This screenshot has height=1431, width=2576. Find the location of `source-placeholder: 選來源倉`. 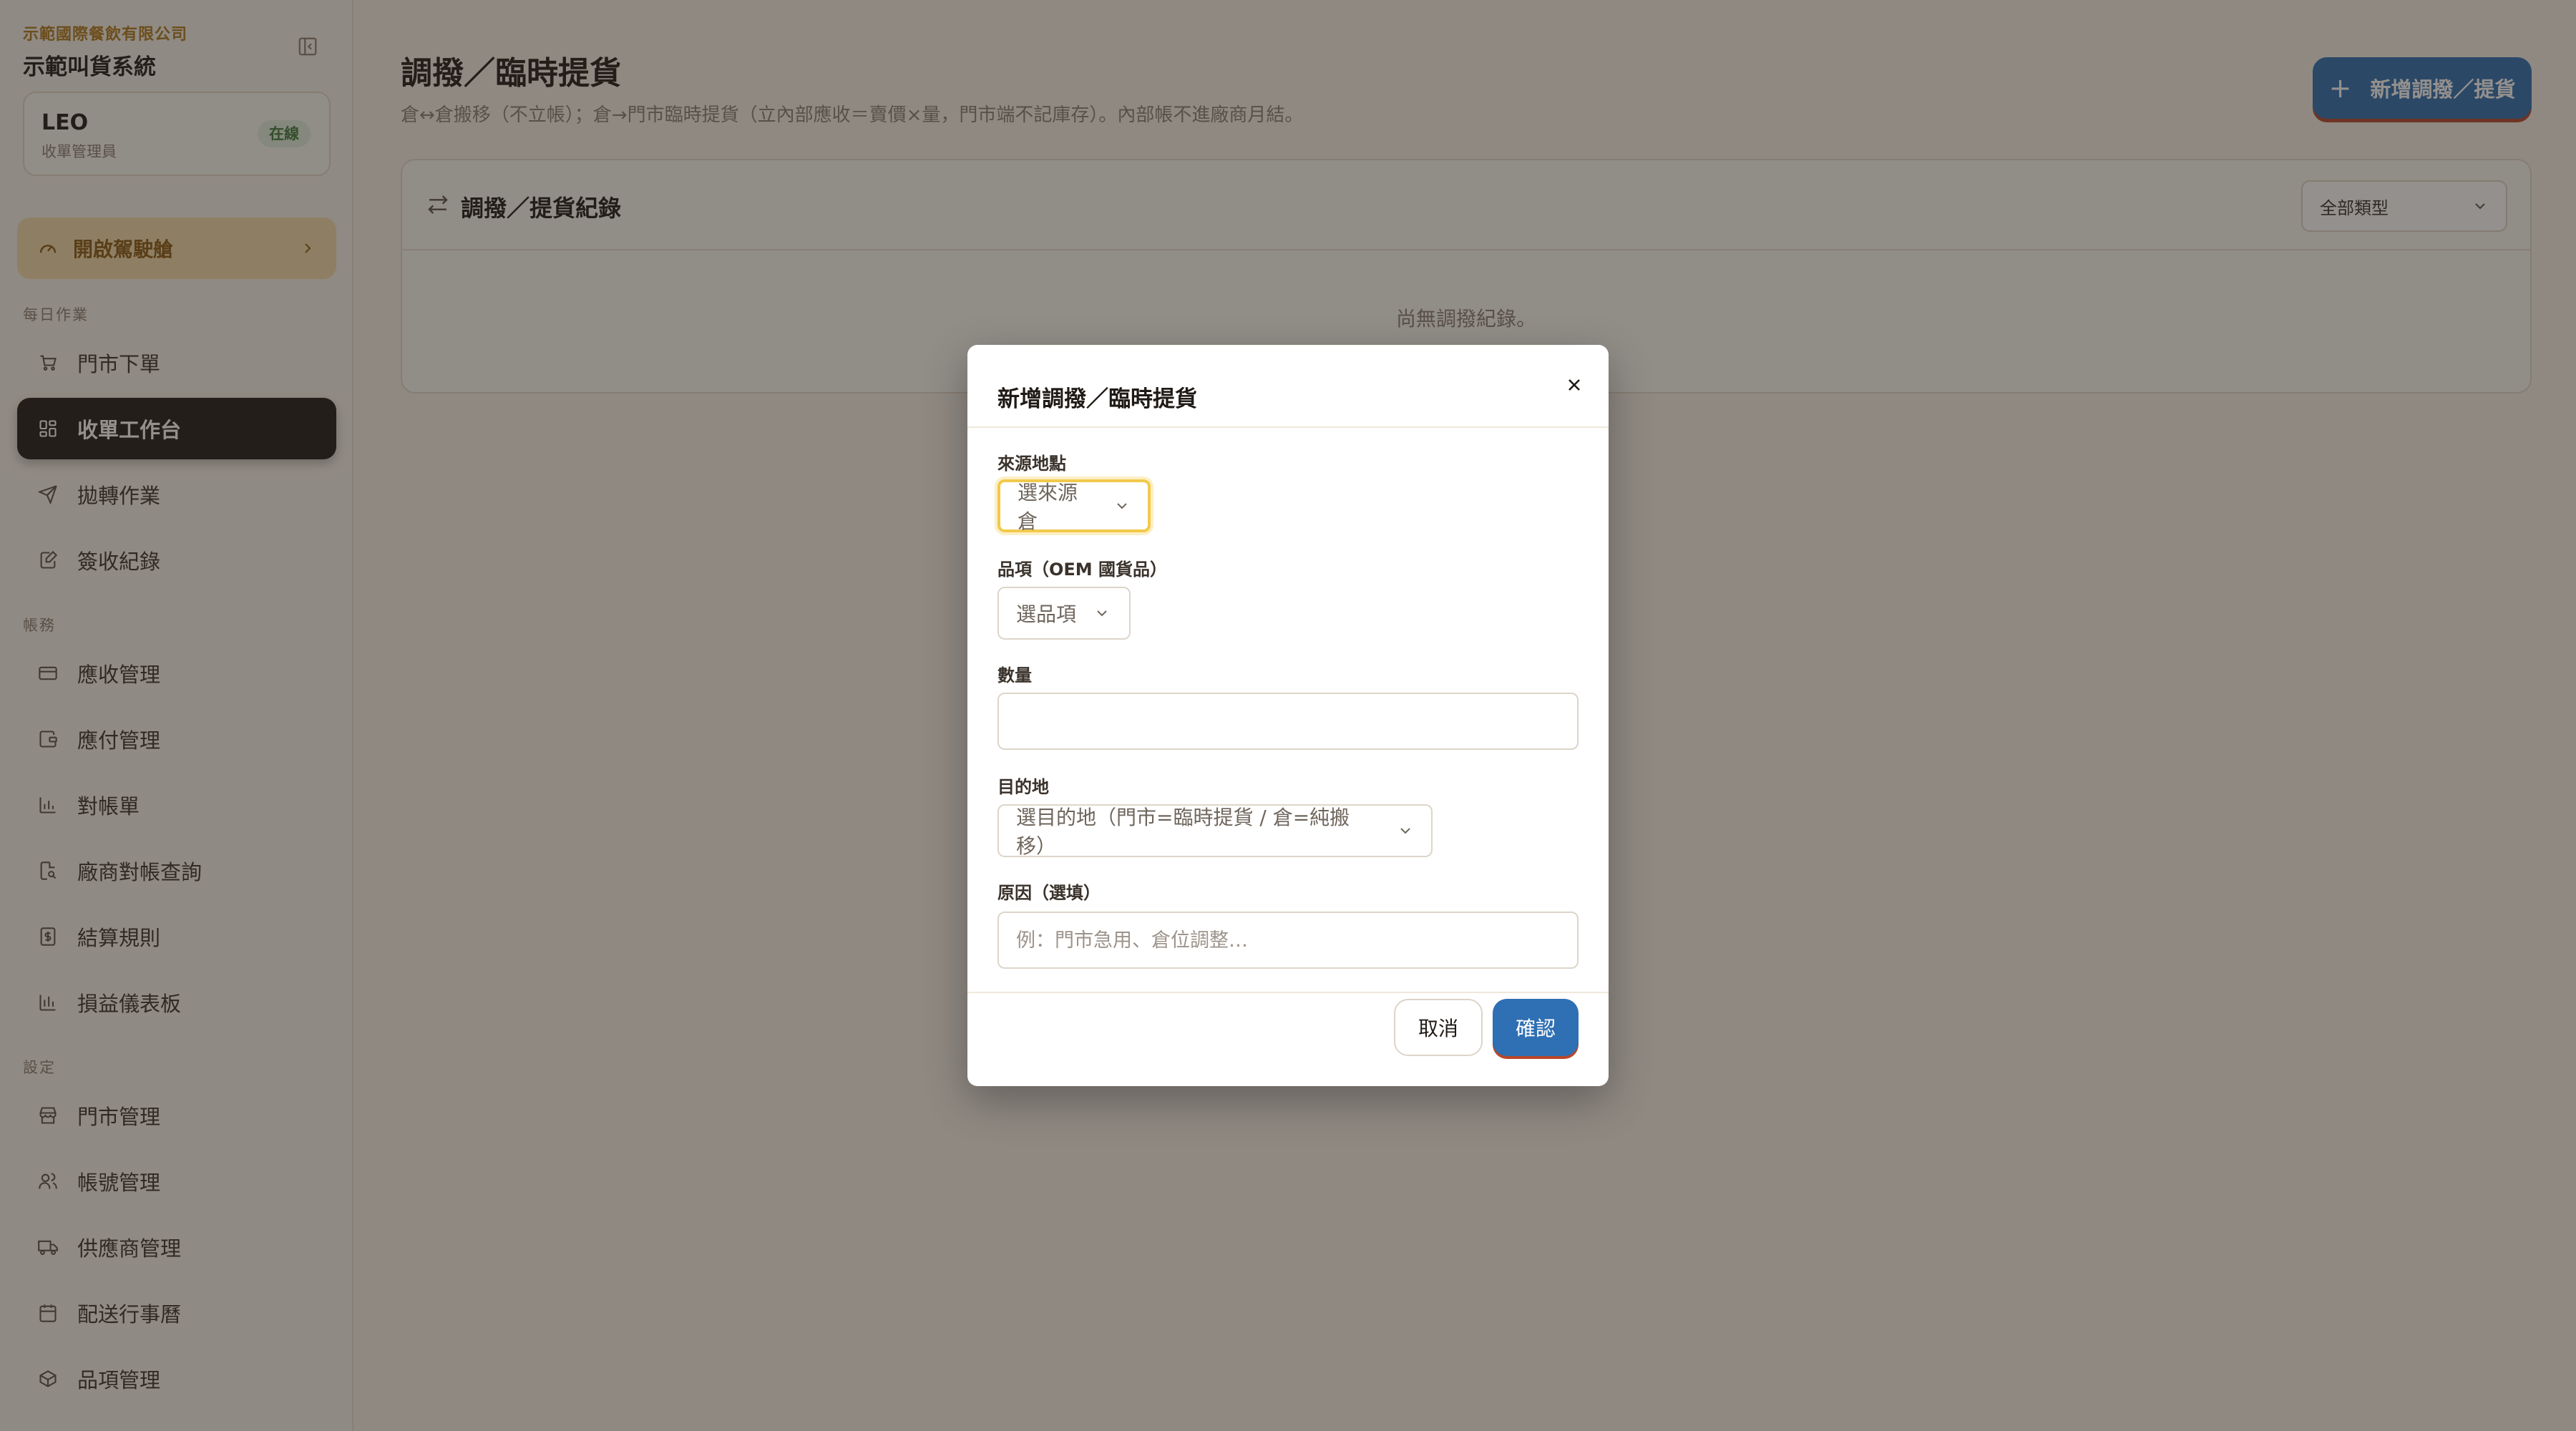

source-placeholder: 選來源倉 is located at coordinates (1048, 507).